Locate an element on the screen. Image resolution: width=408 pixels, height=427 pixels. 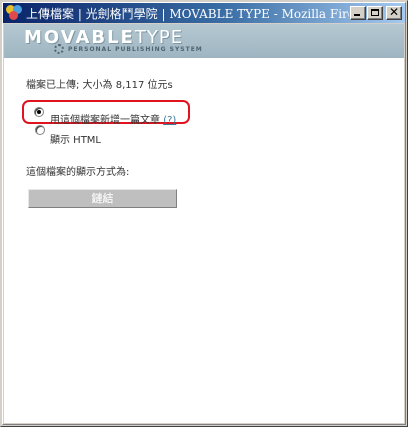
display-mode-label: 這個檔案的顯示方式為: is located at coordinates (78, 172).